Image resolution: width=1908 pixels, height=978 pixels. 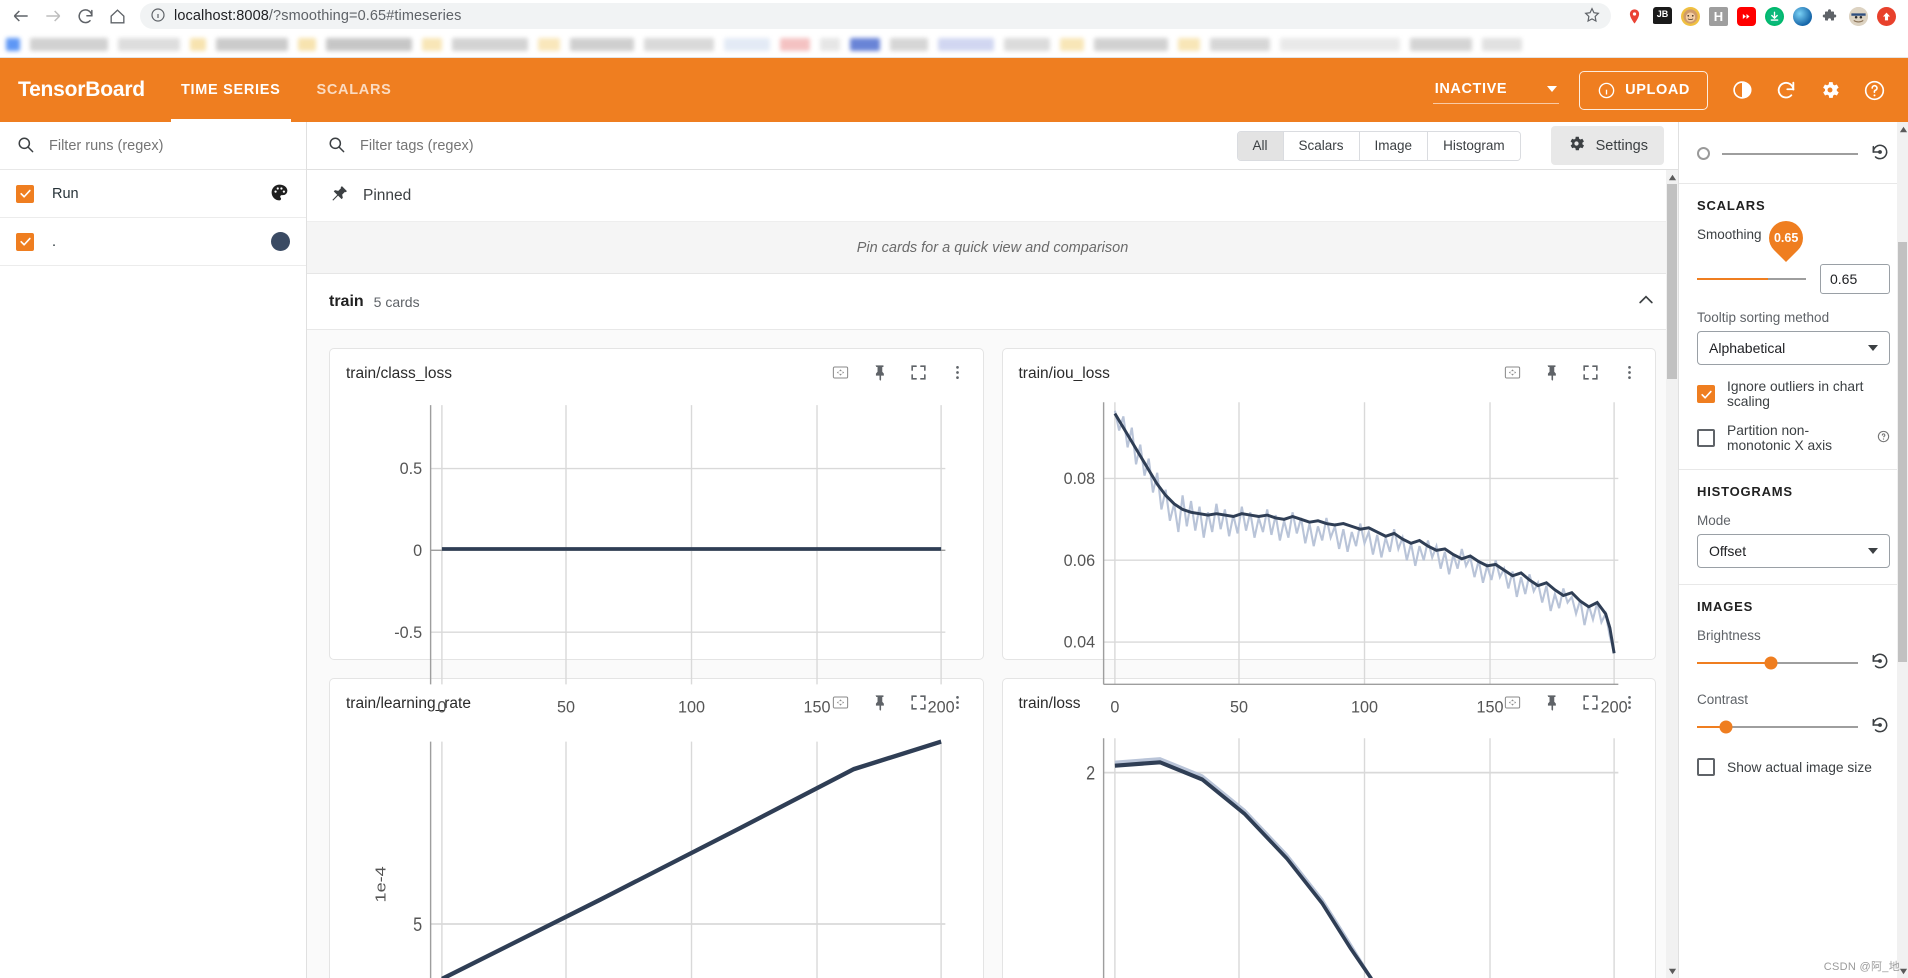 I want to click on filter-scalars: Scalars, so click(x=1321, y=145).